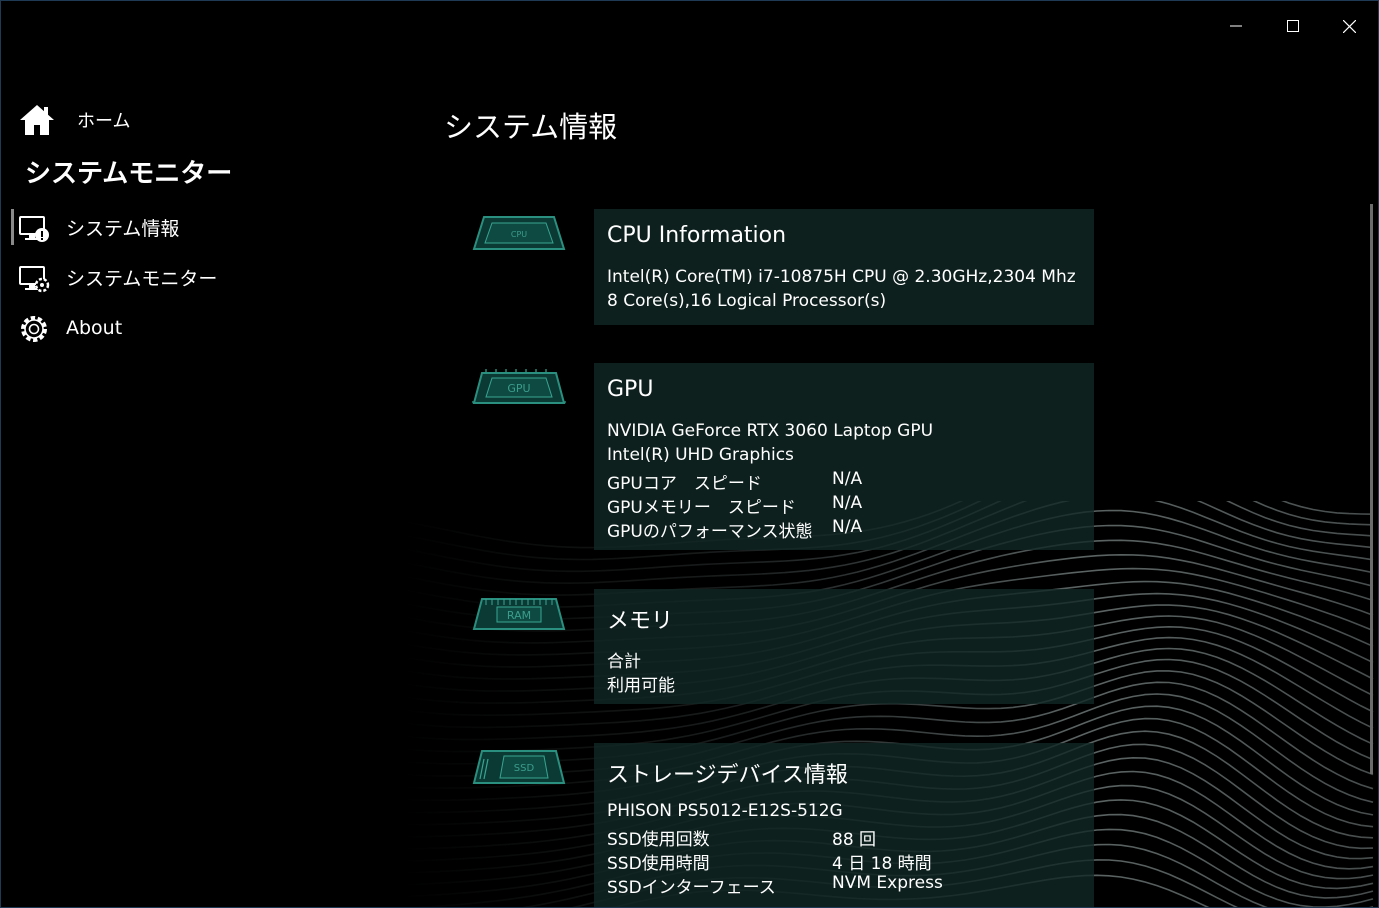  I want to click on gear-icon, so click(34, 329).